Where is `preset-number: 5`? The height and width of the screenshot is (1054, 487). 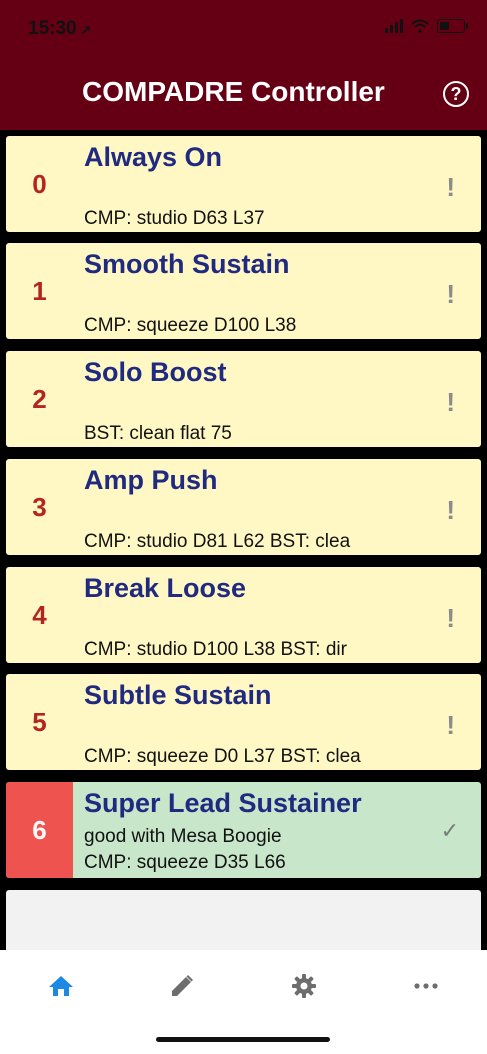
preset-number: 5 is located at coordinates (39, 721).